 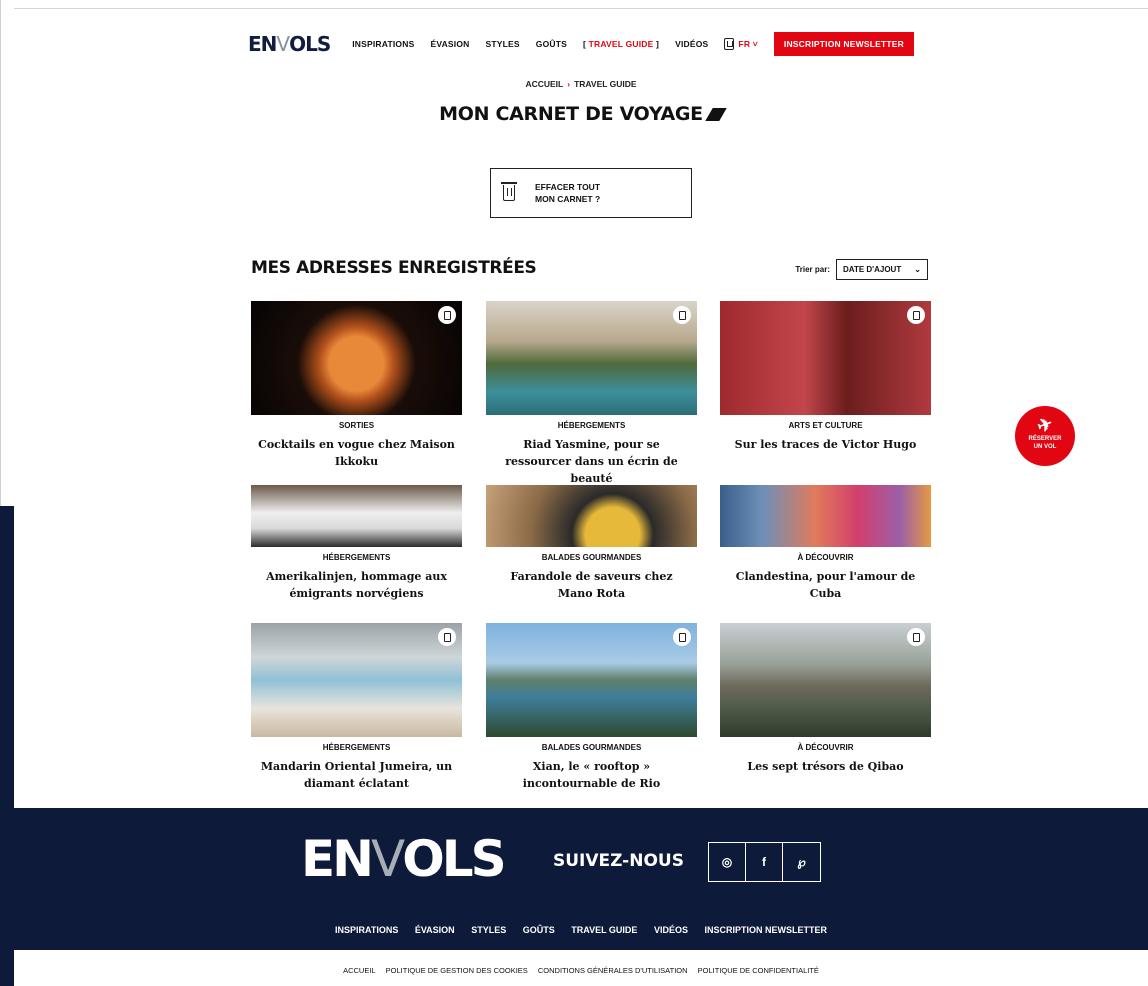 What do you see at coordinates (917, 269) in the screenshot?
I see `chevron-down-icon: ⌄` at bounding box center [917, 269].